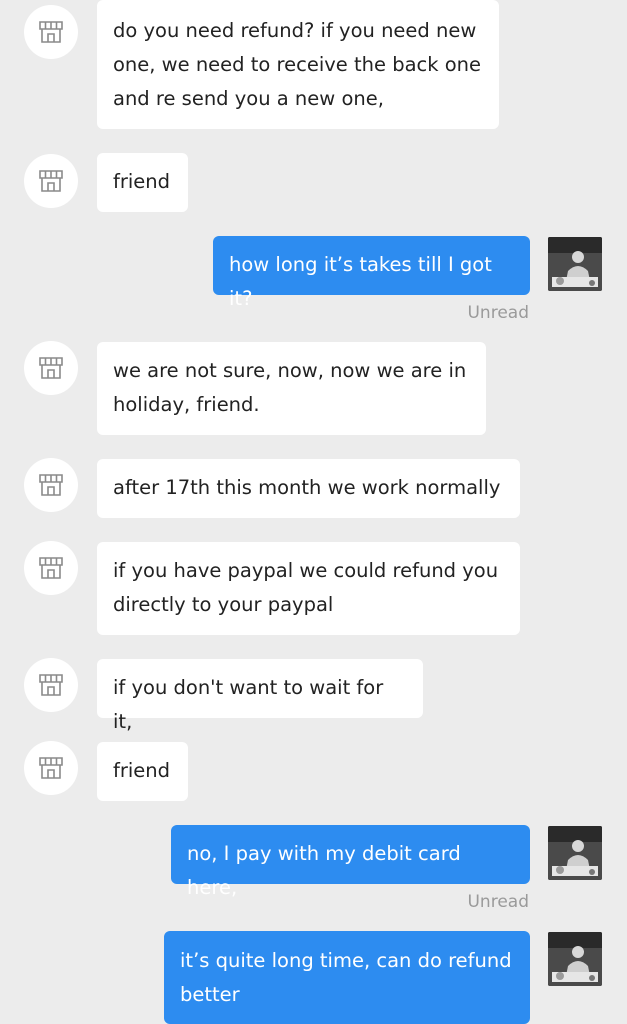 The image size is (627, 1024). What do you see at coordinates (260, 696) in the screenshot?
I see `message-bubble: if you don't want to wait for it,` at bounding box center [260, 696].